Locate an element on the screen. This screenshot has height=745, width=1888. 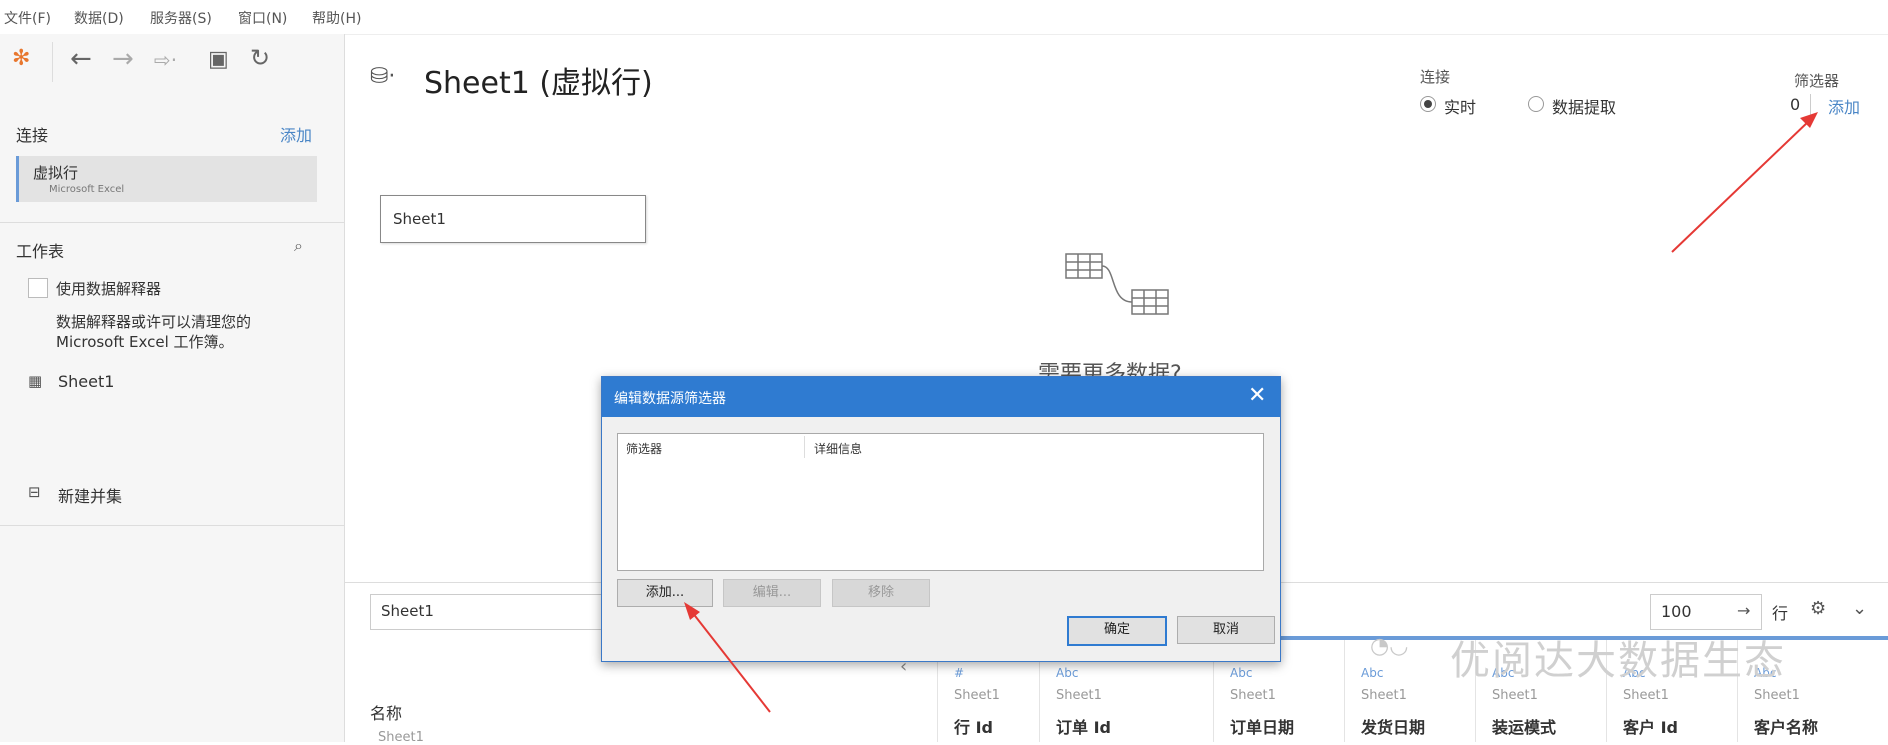
arrow-to-filter-add is located at coordinates (1744, 182).